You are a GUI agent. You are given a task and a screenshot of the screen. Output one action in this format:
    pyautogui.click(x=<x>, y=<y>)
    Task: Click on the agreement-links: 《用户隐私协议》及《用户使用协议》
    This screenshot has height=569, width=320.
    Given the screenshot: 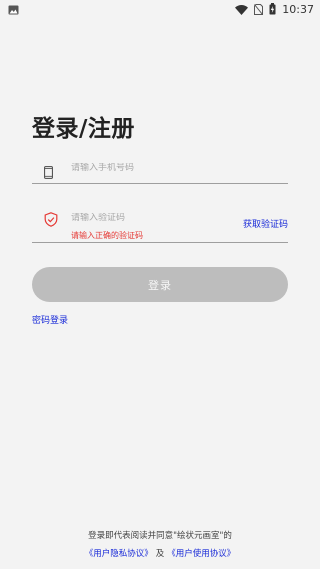 What is the action you would take?
    pyautogui.click(x=160, y=553)
    